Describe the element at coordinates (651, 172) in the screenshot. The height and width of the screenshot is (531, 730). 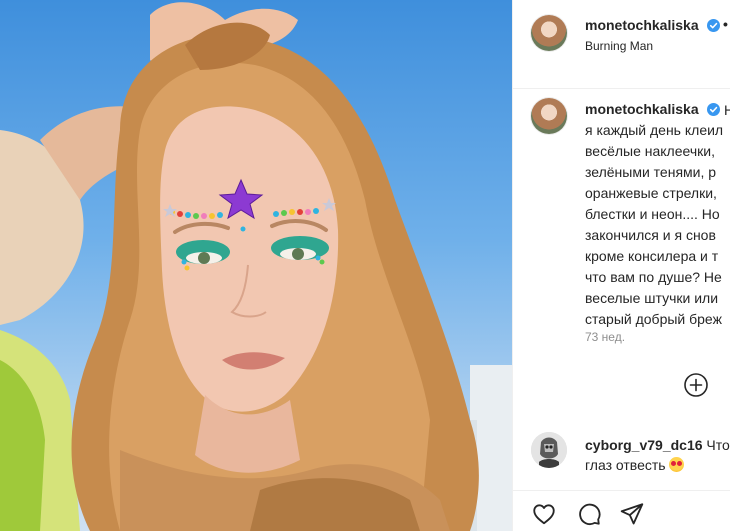
I see `caption-line: зелёными тенями, р` at that location.